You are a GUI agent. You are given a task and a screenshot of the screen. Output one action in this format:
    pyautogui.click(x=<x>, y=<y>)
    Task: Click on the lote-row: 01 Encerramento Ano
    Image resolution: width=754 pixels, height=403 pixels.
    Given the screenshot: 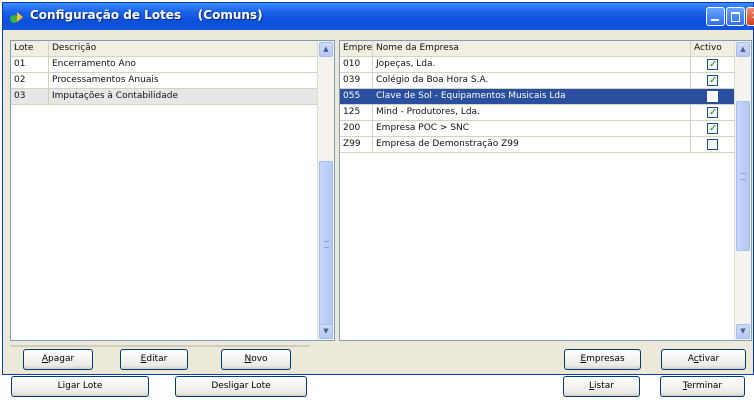 What is the action you would take?
    pyautogui.click(x=165, y=65)
    